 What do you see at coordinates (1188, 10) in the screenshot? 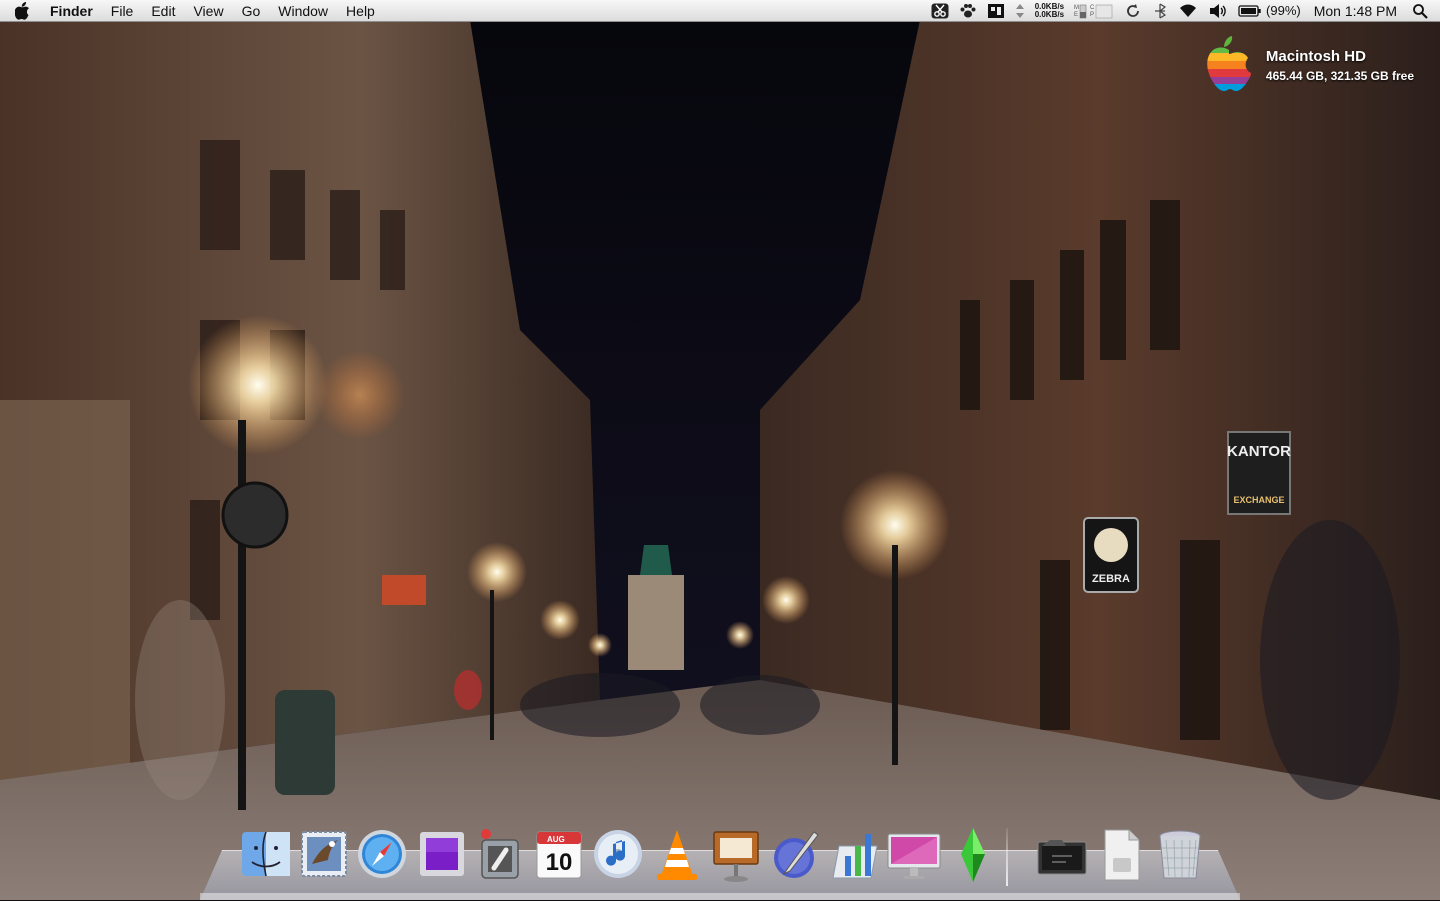
I see `wifi-icon` at bounding box center [1188, 10].